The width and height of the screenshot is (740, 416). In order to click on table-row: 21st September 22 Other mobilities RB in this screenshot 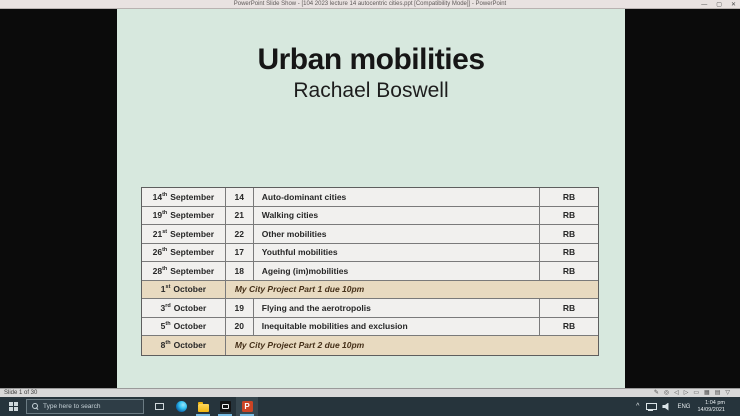, I will do `click(370, 234)`.